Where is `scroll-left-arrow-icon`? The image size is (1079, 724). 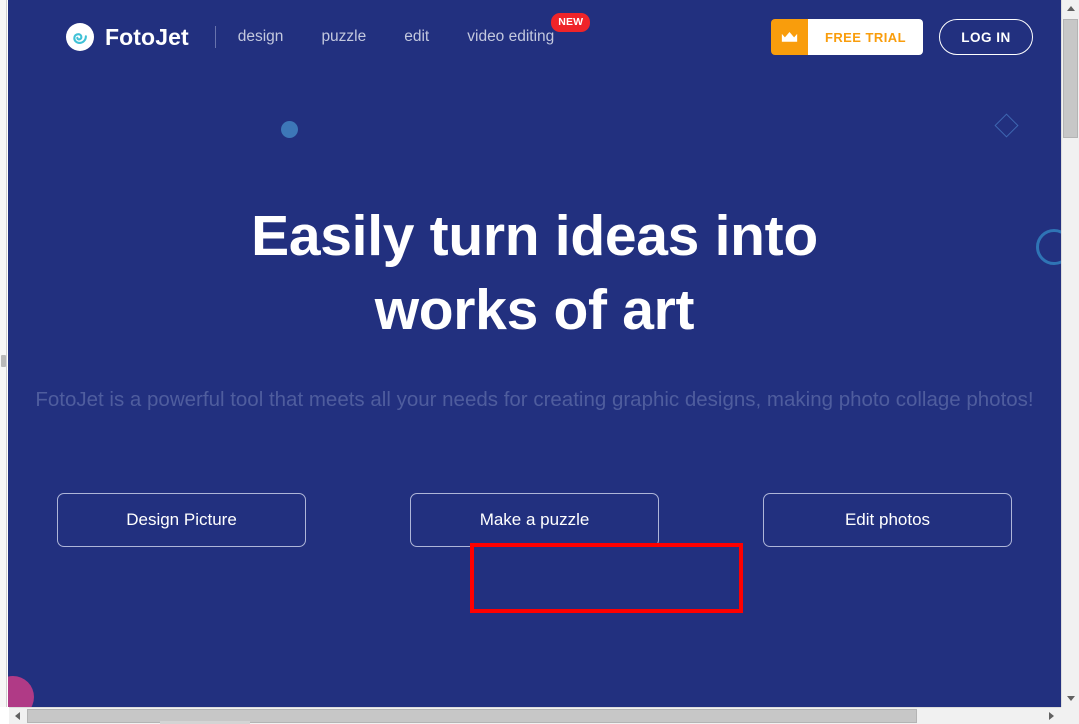
scroll-left-arrow-icon is located at coordinates (17, 716).